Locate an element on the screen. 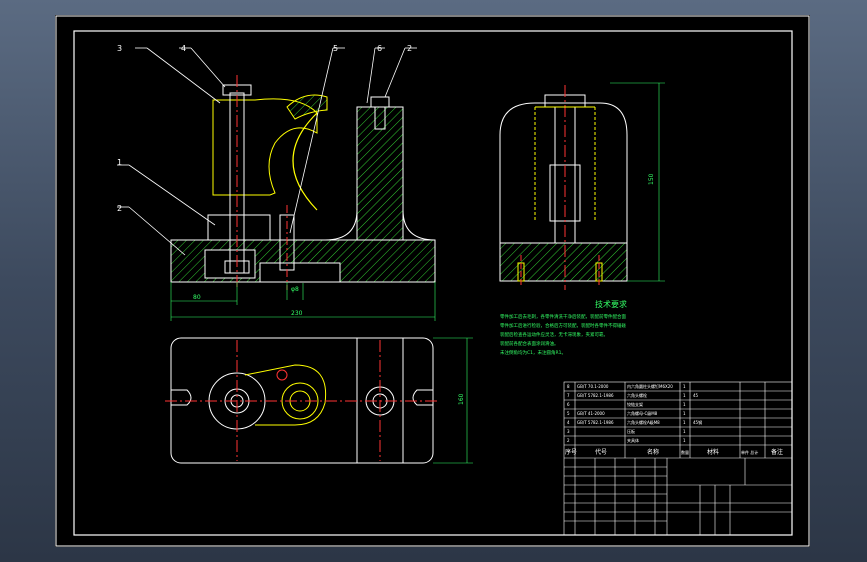 This screenshot has height=562, width=867. bom-row-6-name: 铰链支架 is located at coordinates (635, 404).